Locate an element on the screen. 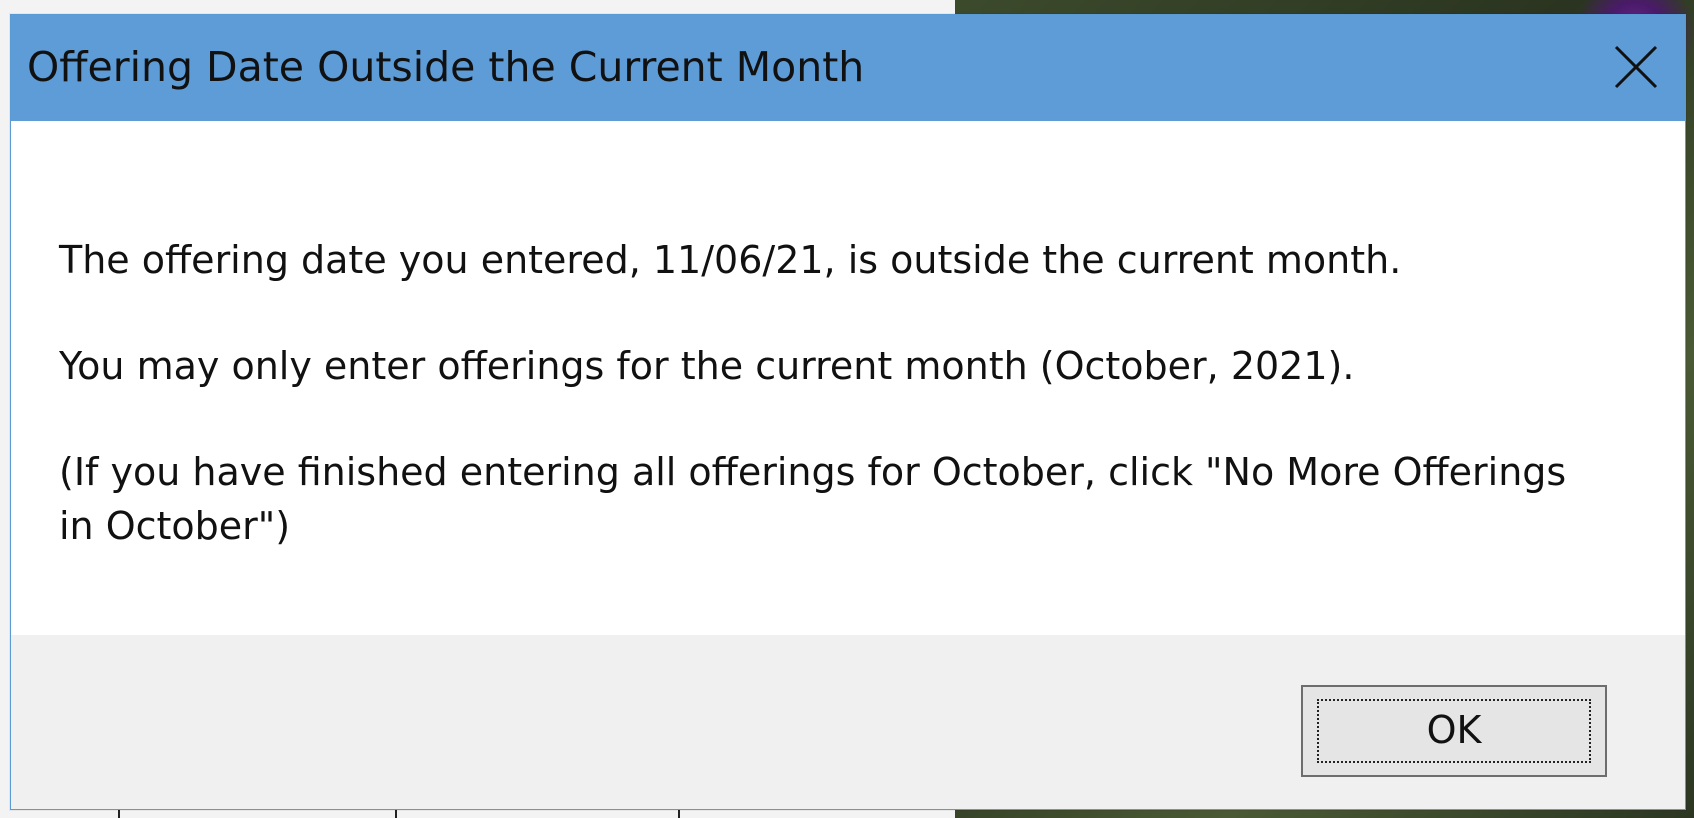  dialog-title: Offering Date Outside the Current Month is located at coordinates (446, 67).